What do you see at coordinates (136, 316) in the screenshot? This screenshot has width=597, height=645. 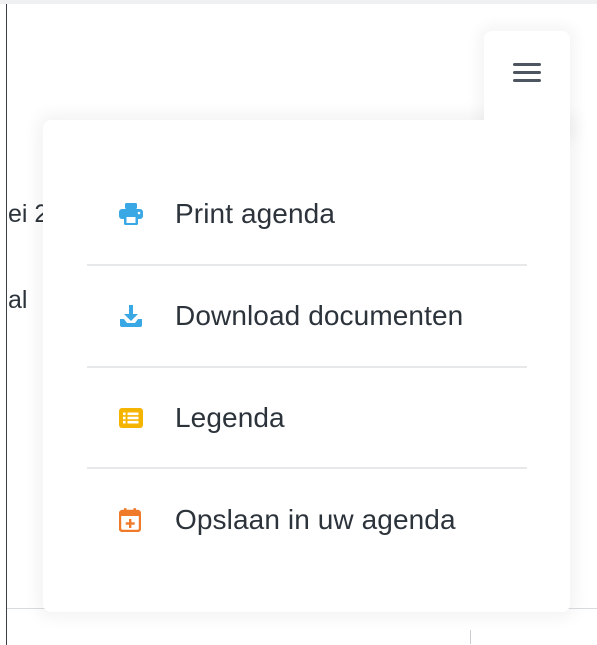 I see `download-icon` at bounding box center [136, 316].